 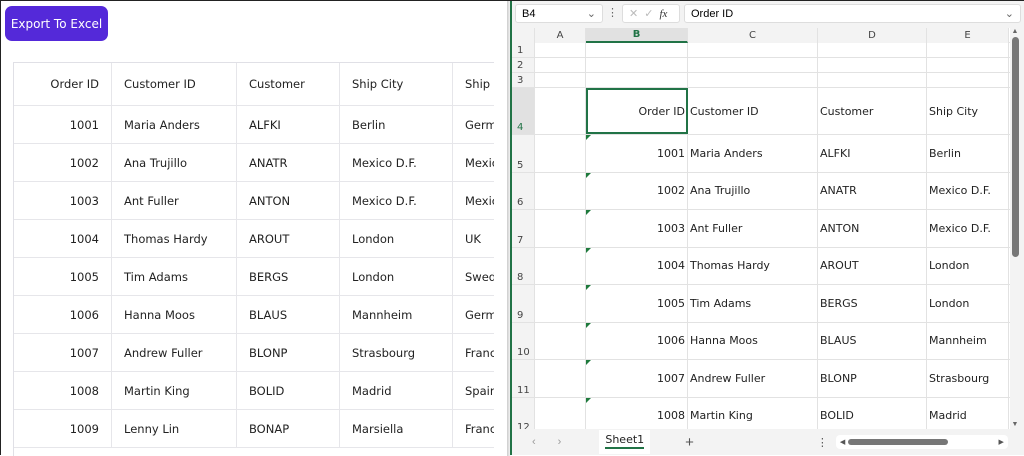 I want to click on cell: AROUT, so click(x=872, y=265).